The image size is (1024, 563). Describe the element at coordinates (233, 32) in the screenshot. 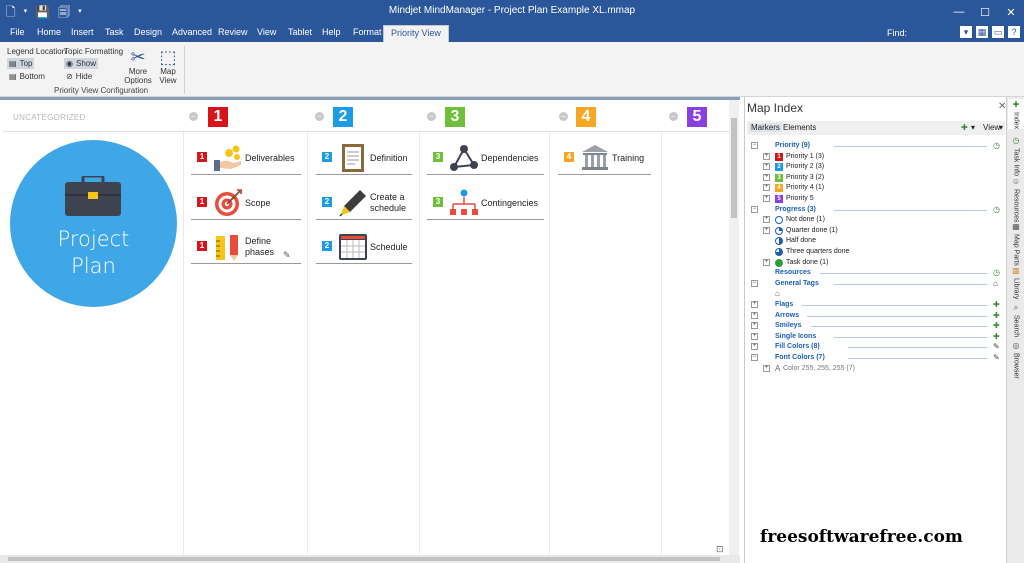

I see `tab-review: Review` at that location.